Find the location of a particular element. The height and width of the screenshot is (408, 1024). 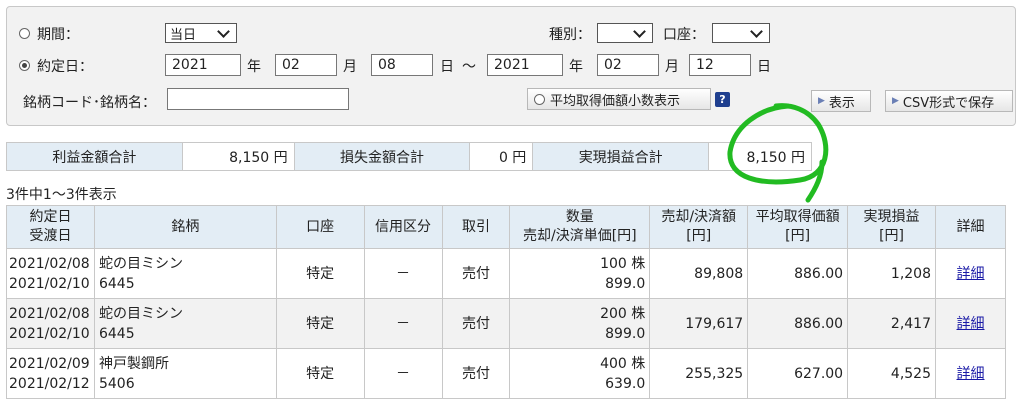

green-highlight-annotation is located at coordinates (778, 153).